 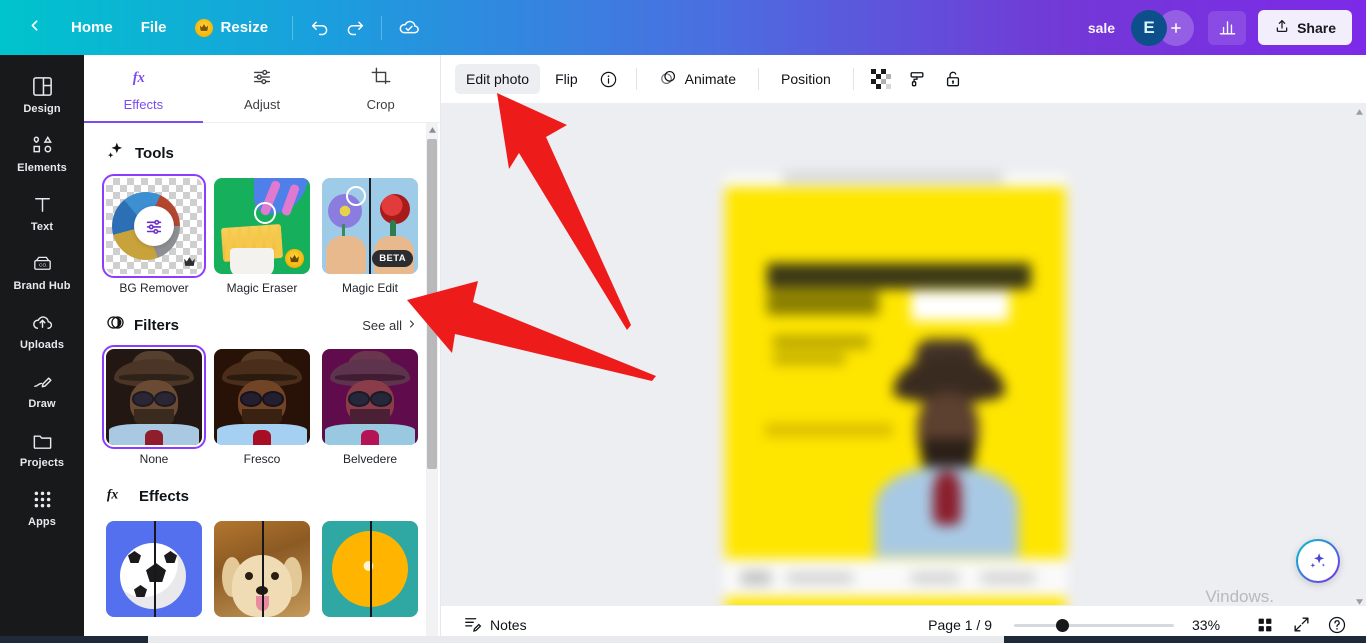 What do you see at coordinates (370, 459) in the screenshot?
I see `filter-label: Belvedere` at bounding box center [370, 459].